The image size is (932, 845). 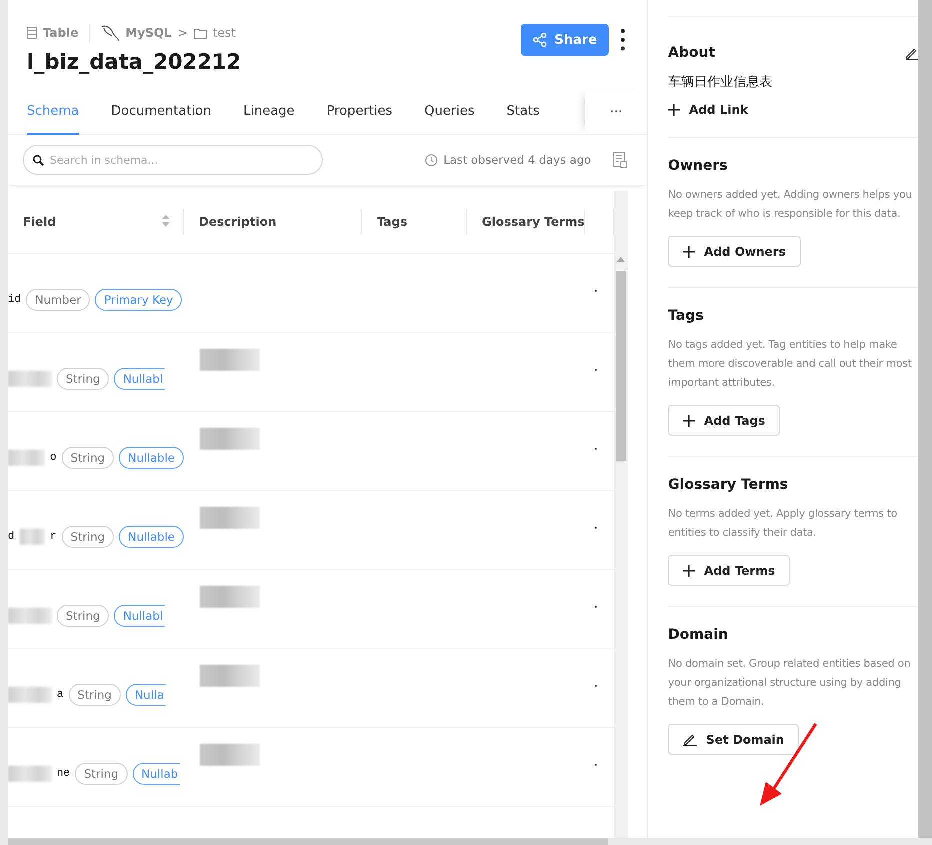 What do you see at coordinates (161, 112) in the screenshot?
I see `tab: Documentation` at bounding box center [161, 112].